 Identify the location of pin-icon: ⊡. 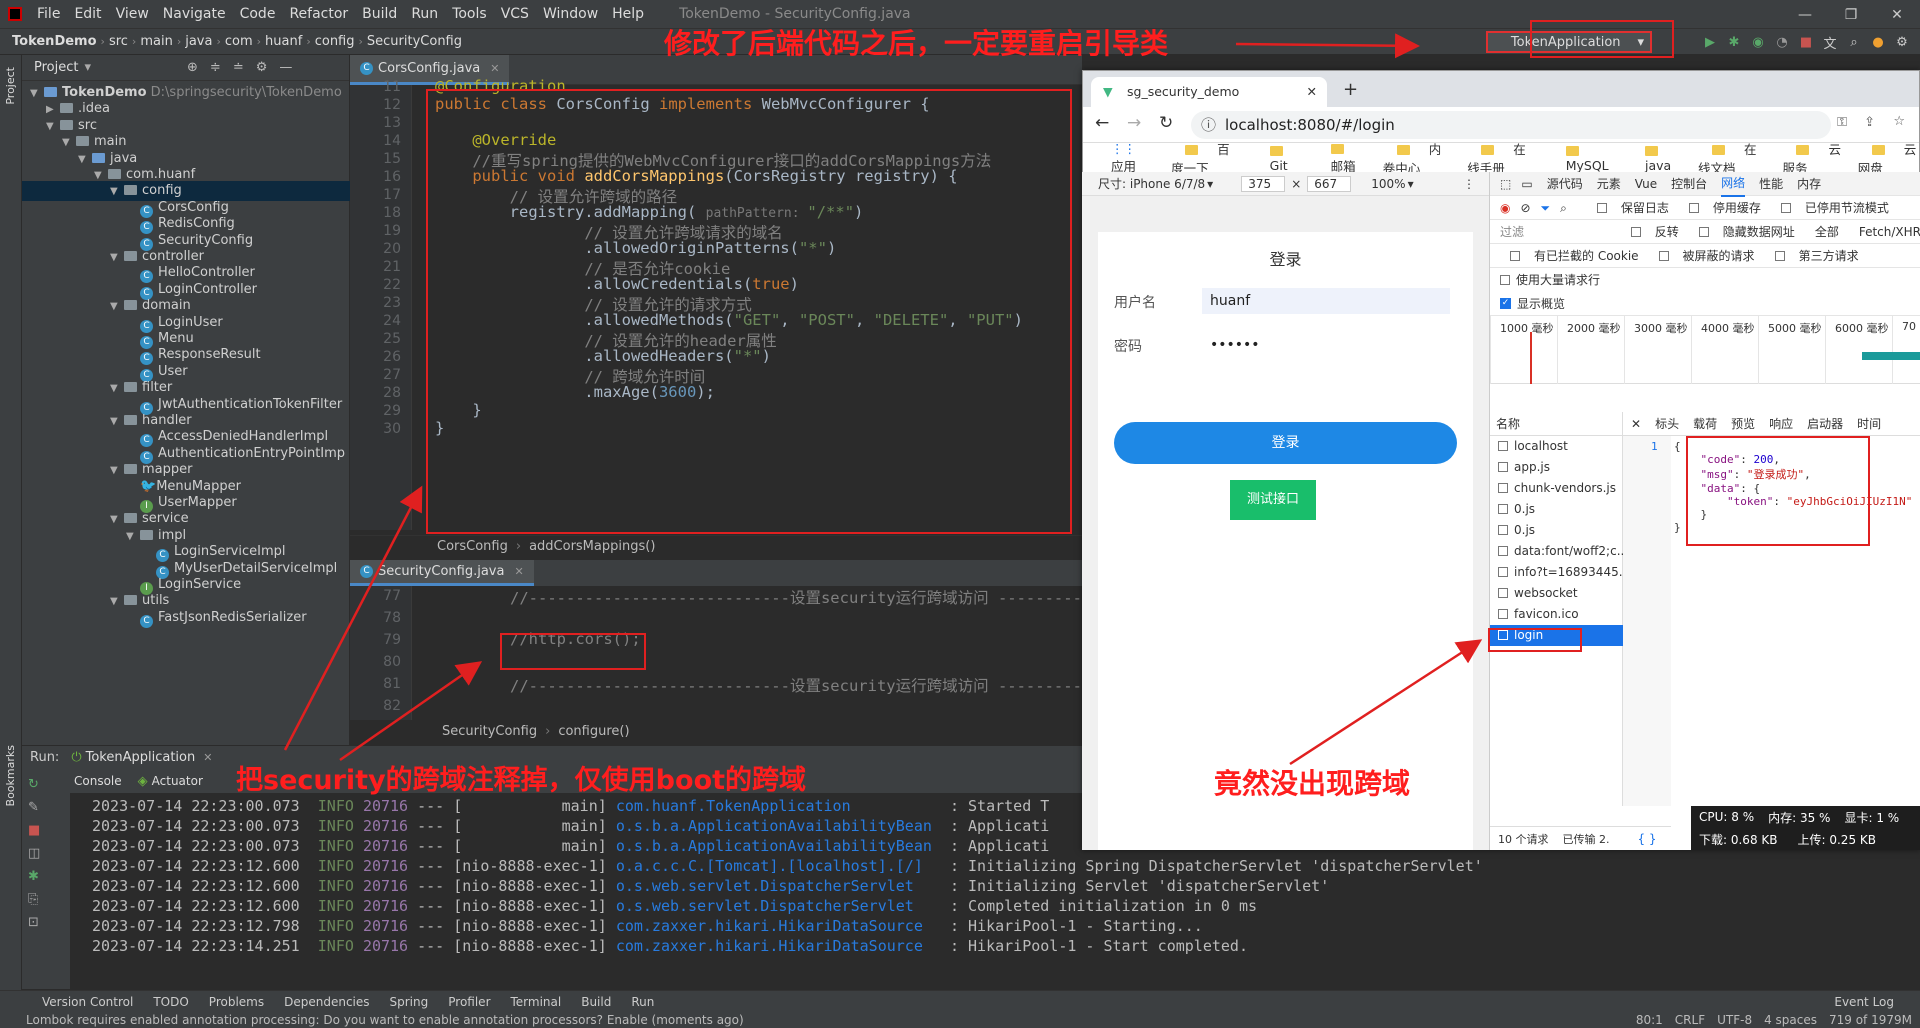
(46, 922).